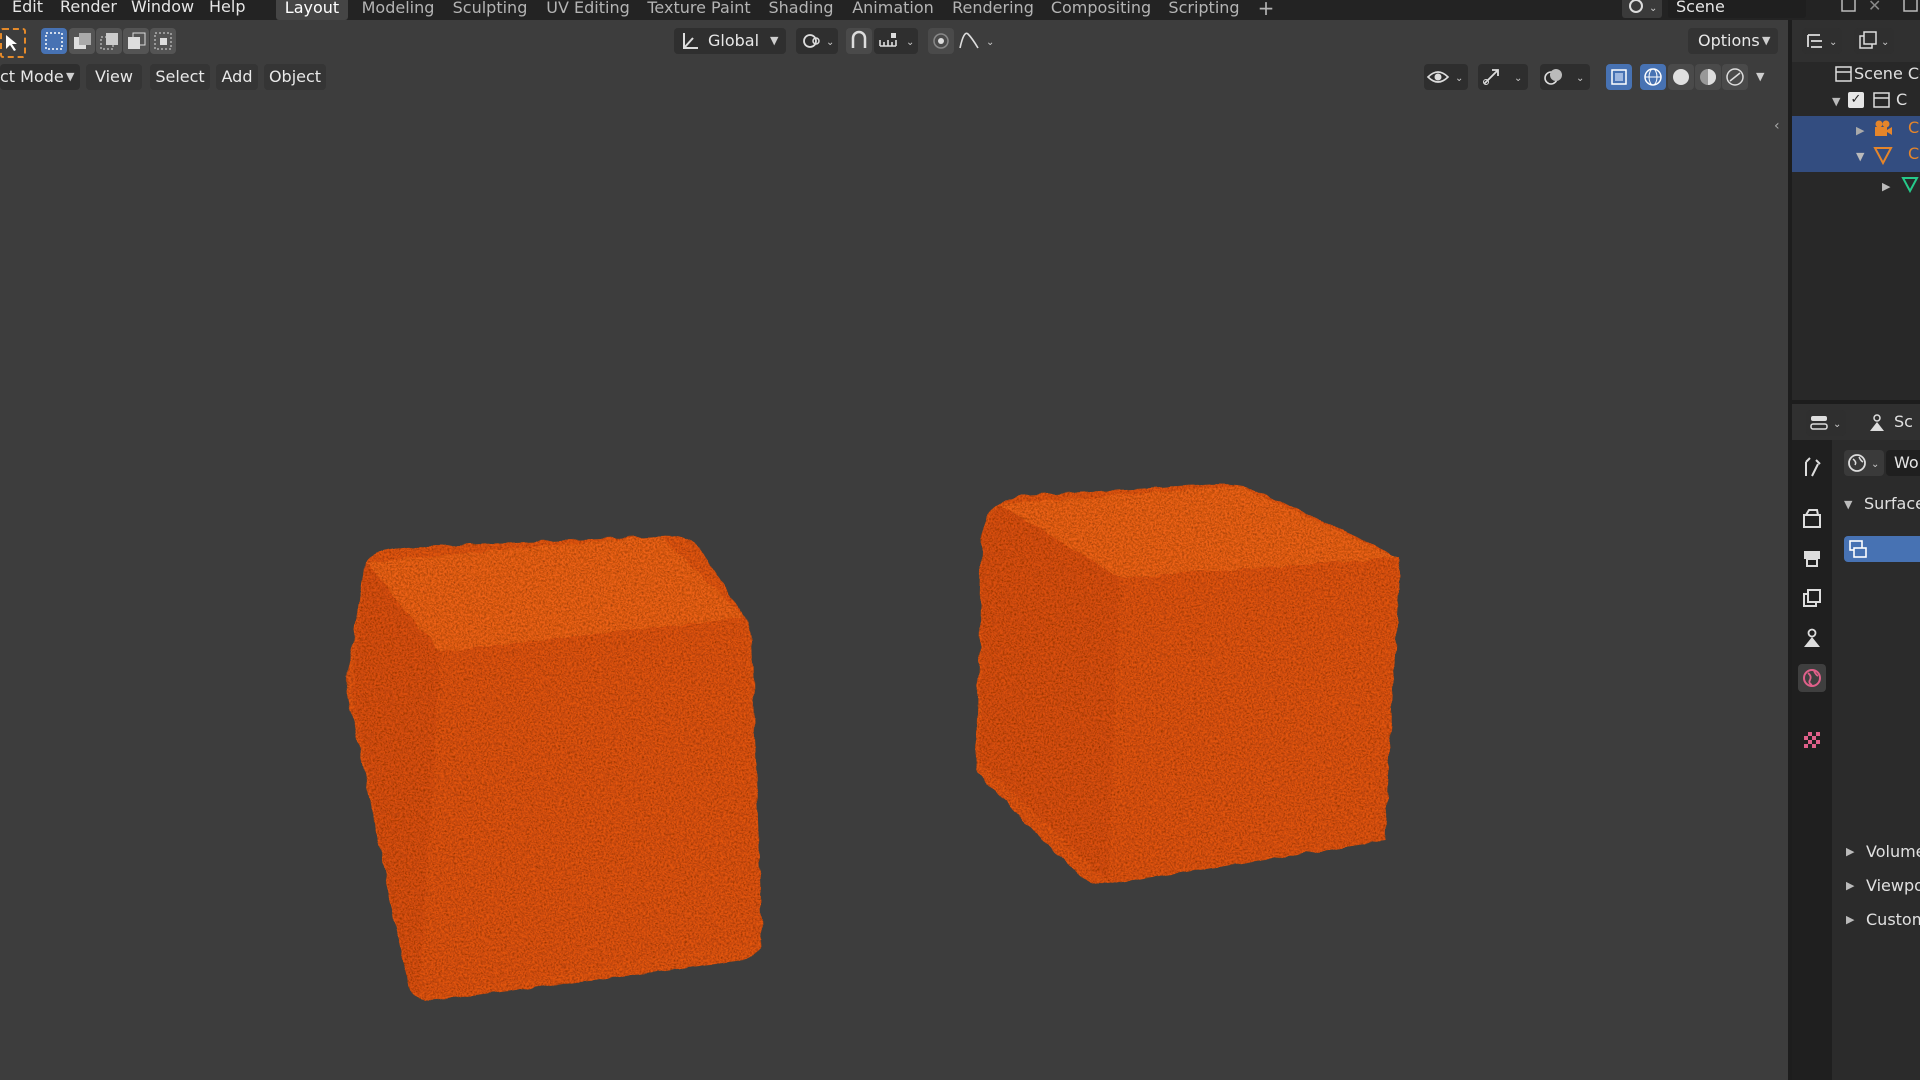  I want to click on tab-uv-editing: UV Editing, so click(588, 10).